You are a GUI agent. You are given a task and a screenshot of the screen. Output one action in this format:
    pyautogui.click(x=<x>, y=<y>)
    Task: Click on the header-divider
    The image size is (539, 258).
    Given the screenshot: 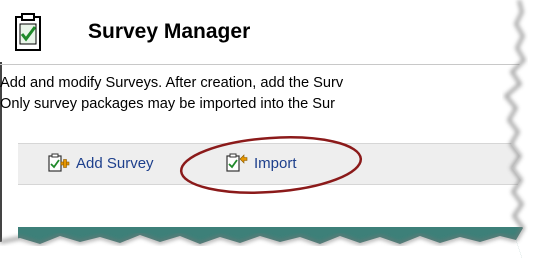 What is the action you would take?
    pyautogui.click(x=269, y=64)
    